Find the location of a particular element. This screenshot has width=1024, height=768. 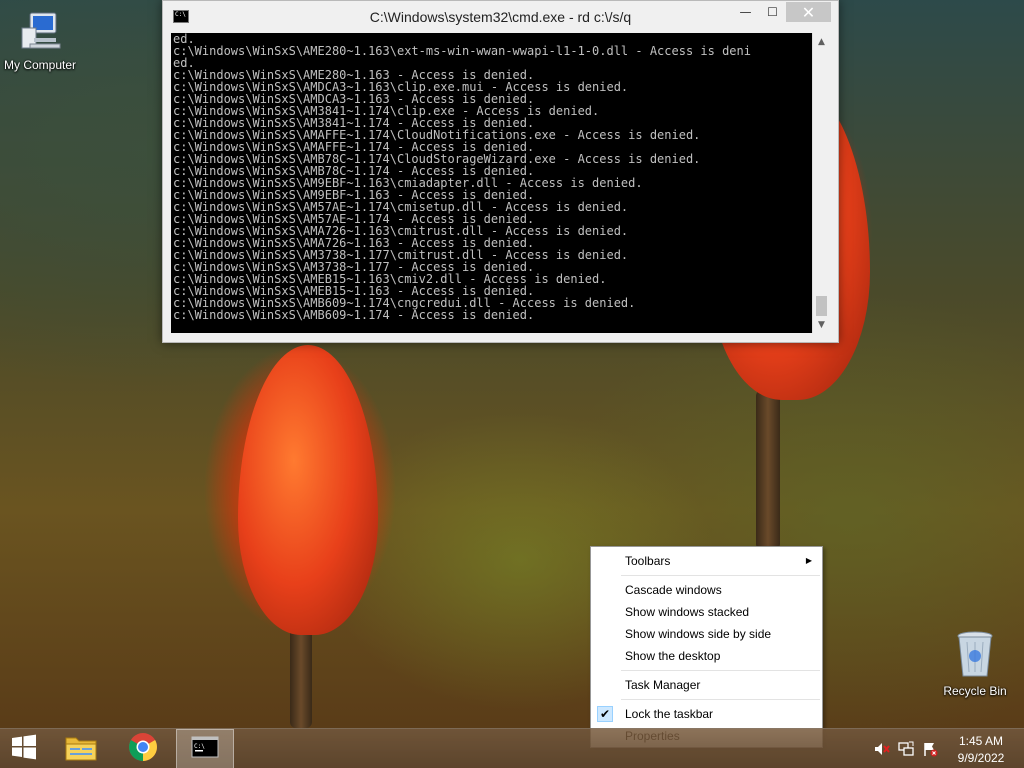

menu-item-label: Toolbars is located at coordinates (648, 561).